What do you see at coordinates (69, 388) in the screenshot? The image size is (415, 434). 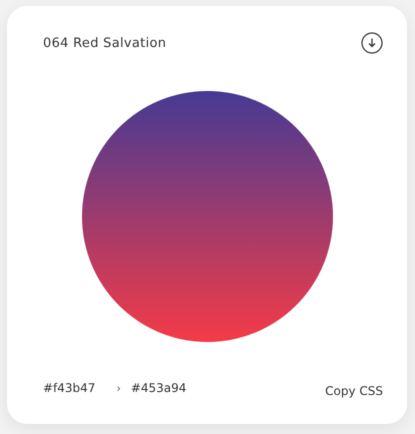 I see `start-color-code: #f43b47` at bounding box center [69, 388].